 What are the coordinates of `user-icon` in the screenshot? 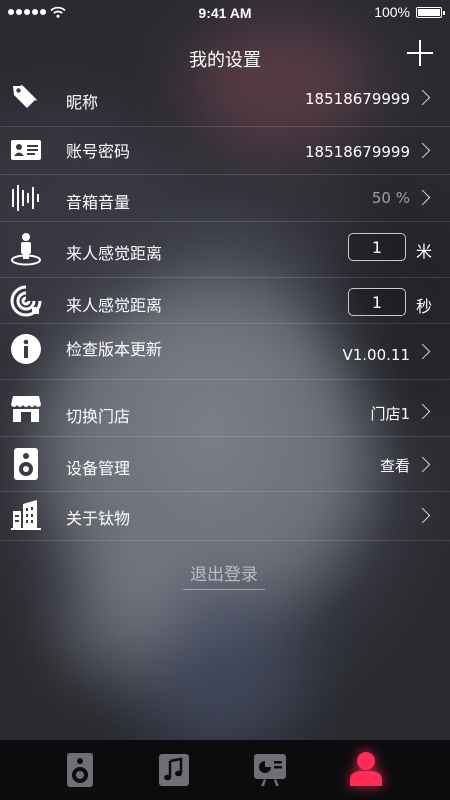 It's located at (366, 769).